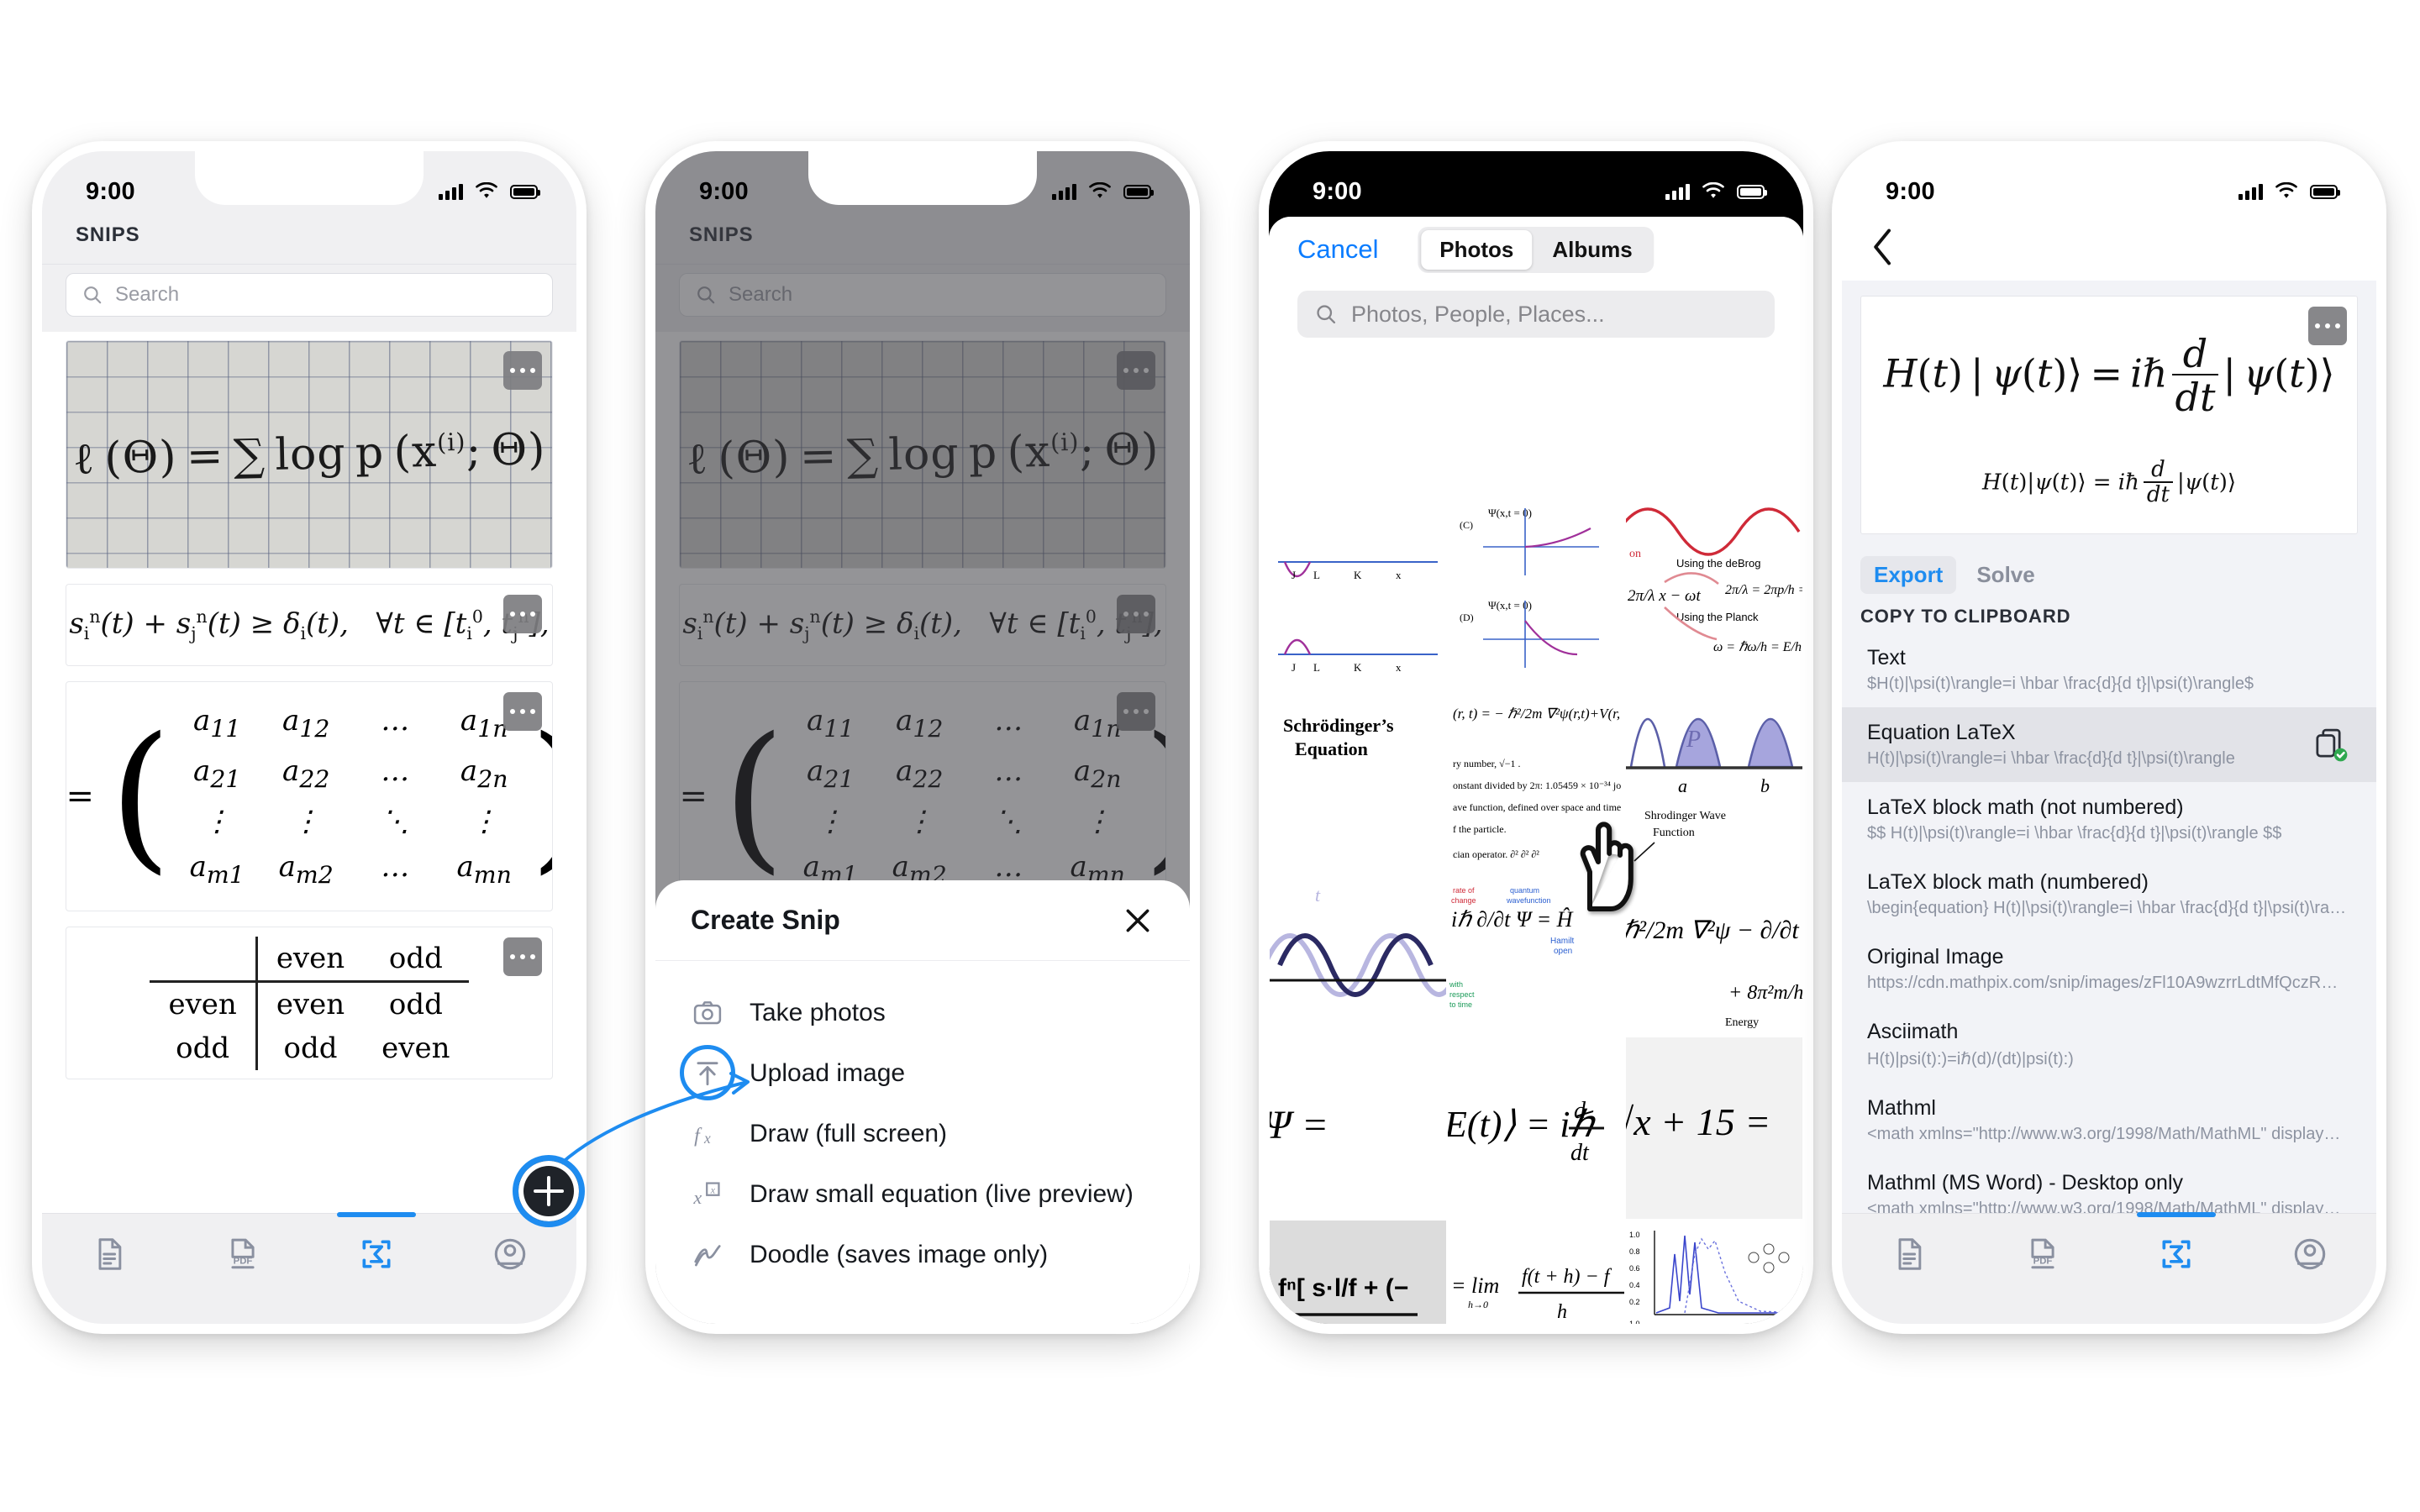 This screenshot has width=2420, height=1512. What do you see at coordinates (1337, 191) in the screenshot?
I see `status-clock: 9:00` at bounding box center [1337, 191].